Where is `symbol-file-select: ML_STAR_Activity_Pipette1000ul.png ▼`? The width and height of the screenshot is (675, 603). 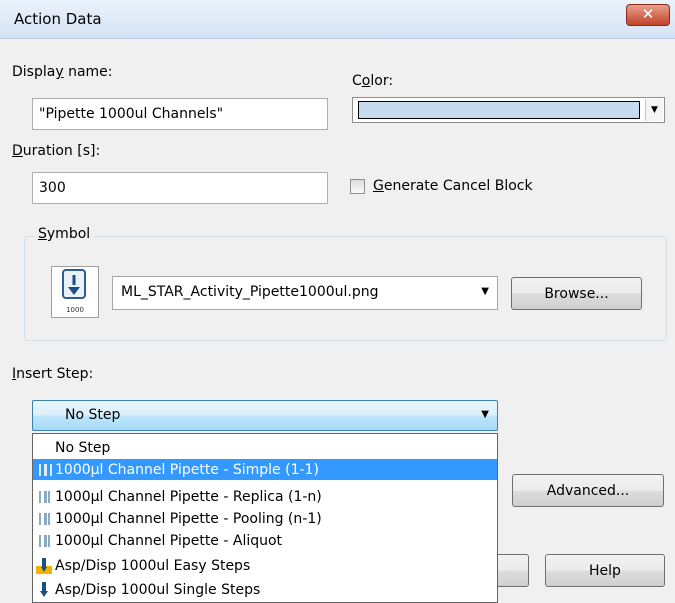
symbol-file-select: ML_STAR_Activity_Pipette1000ul.png ▼ is located at coordinates (305, 293).